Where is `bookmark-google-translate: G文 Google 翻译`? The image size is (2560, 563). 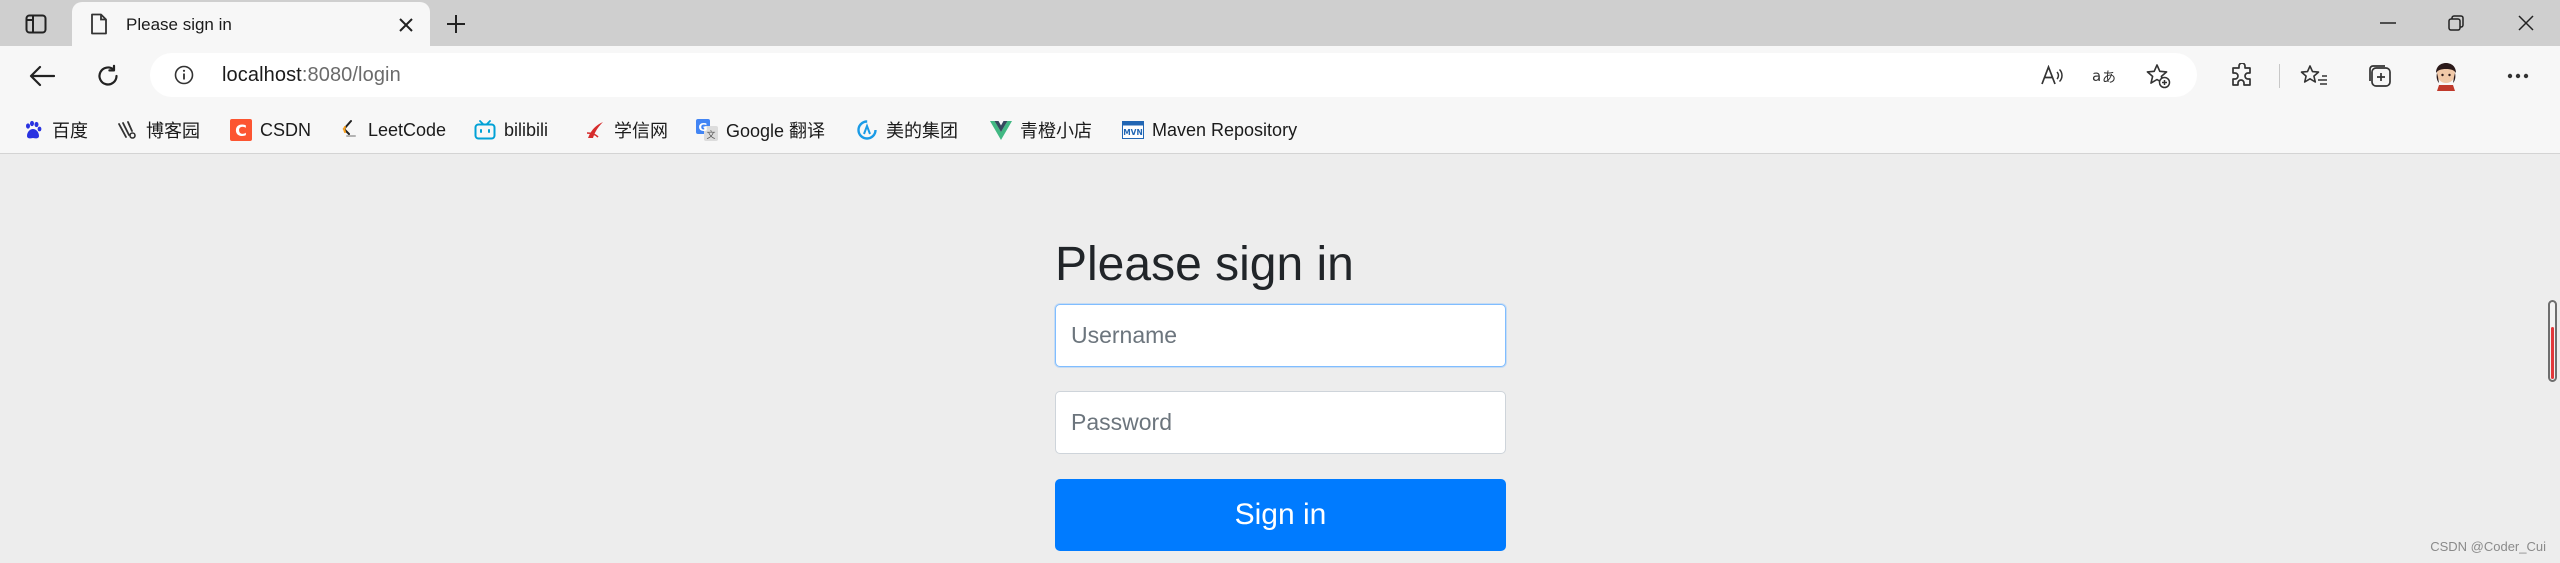
bookmark-google-translate: G文 Google 翻译 is located at coordinates (760, 130).